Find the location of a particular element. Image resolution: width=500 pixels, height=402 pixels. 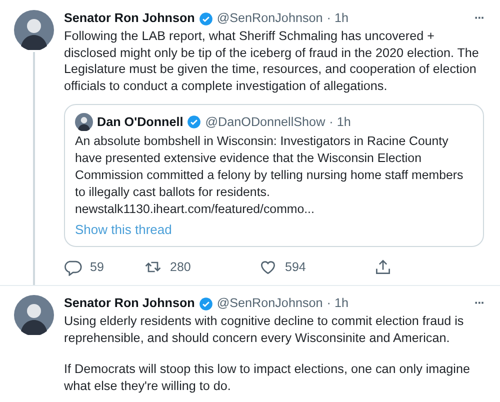

tweet-text: Using elderly residents with cognitive decline to commit election fraud is reprehensible, and should concern every Wisconsinite and American. is located at coordinates (264, 329).